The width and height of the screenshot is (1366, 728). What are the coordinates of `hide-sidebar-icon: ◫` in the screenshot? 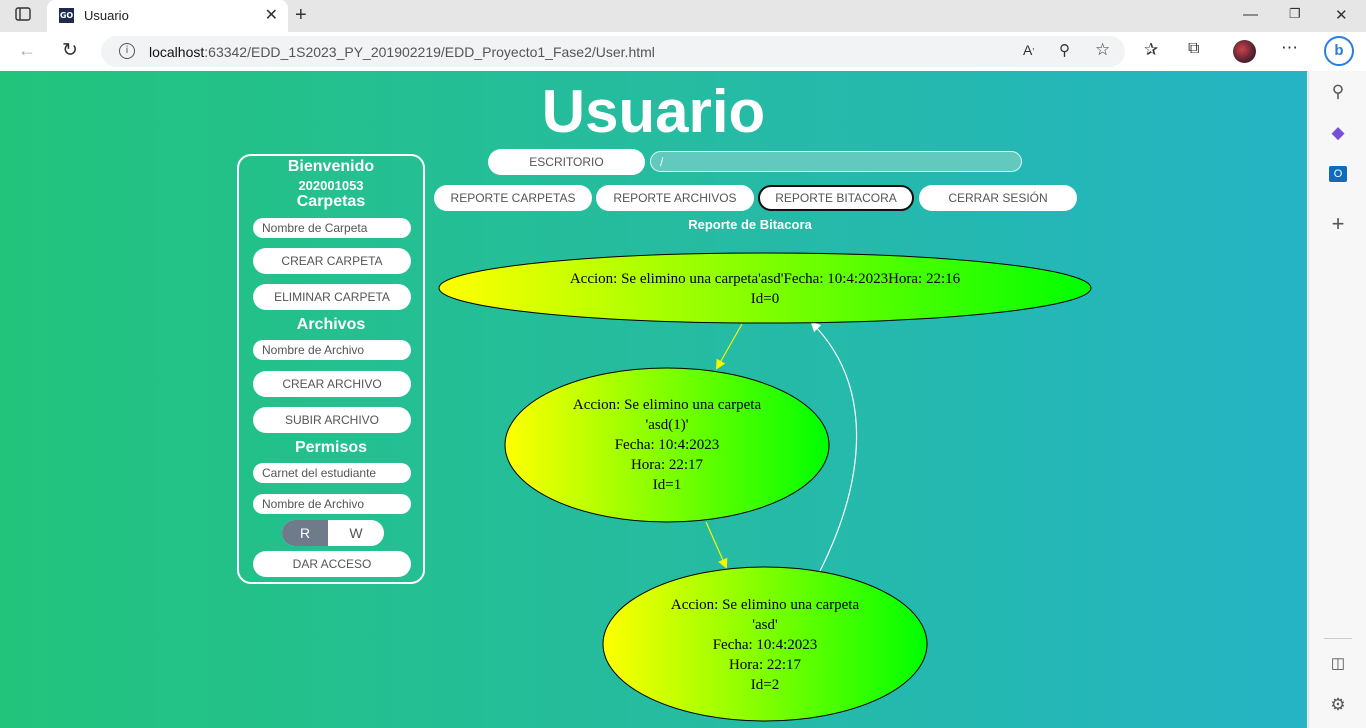 It's located at (1338, 665).